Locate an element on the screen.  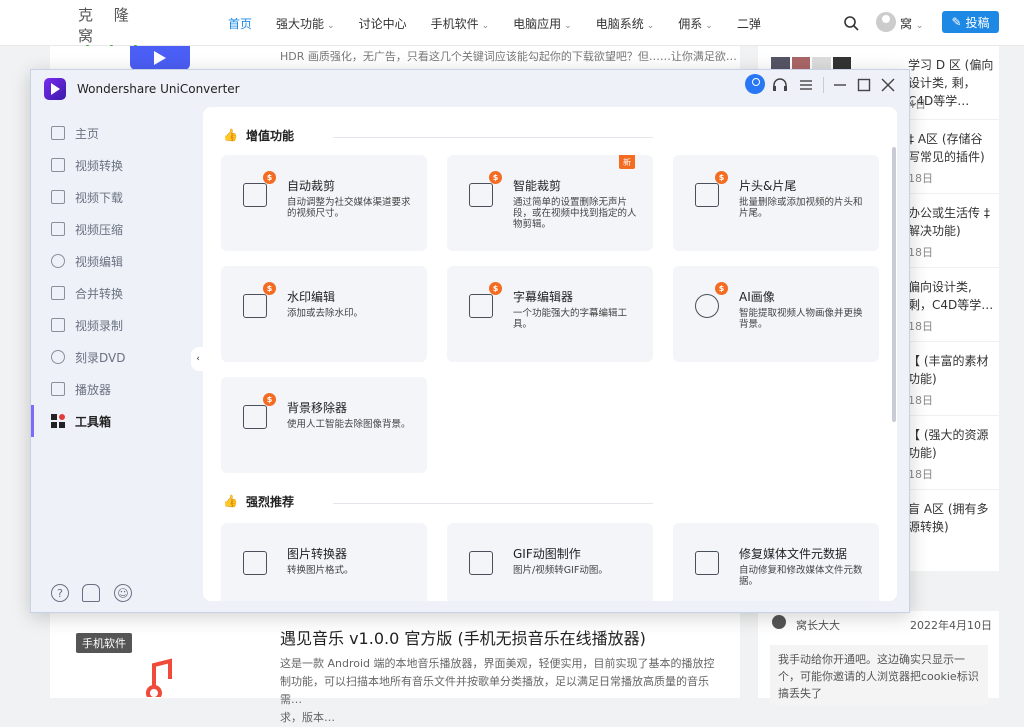
sidebar-item-download: 视频下载 is located at coordinates (116, 197).